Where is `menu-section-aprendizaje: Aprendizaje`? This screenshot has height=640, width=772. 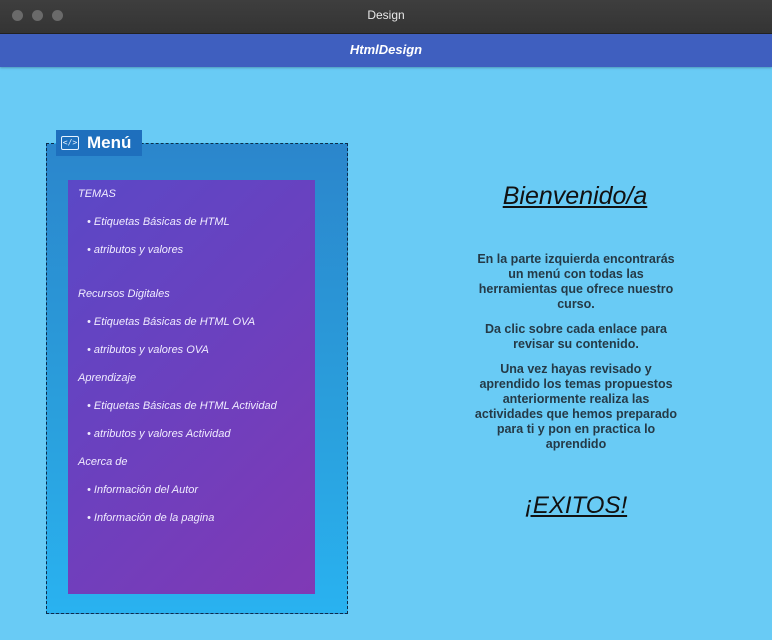
menu-section-aprendizaje: Aprendizaje is located at coordinates (107, 378).